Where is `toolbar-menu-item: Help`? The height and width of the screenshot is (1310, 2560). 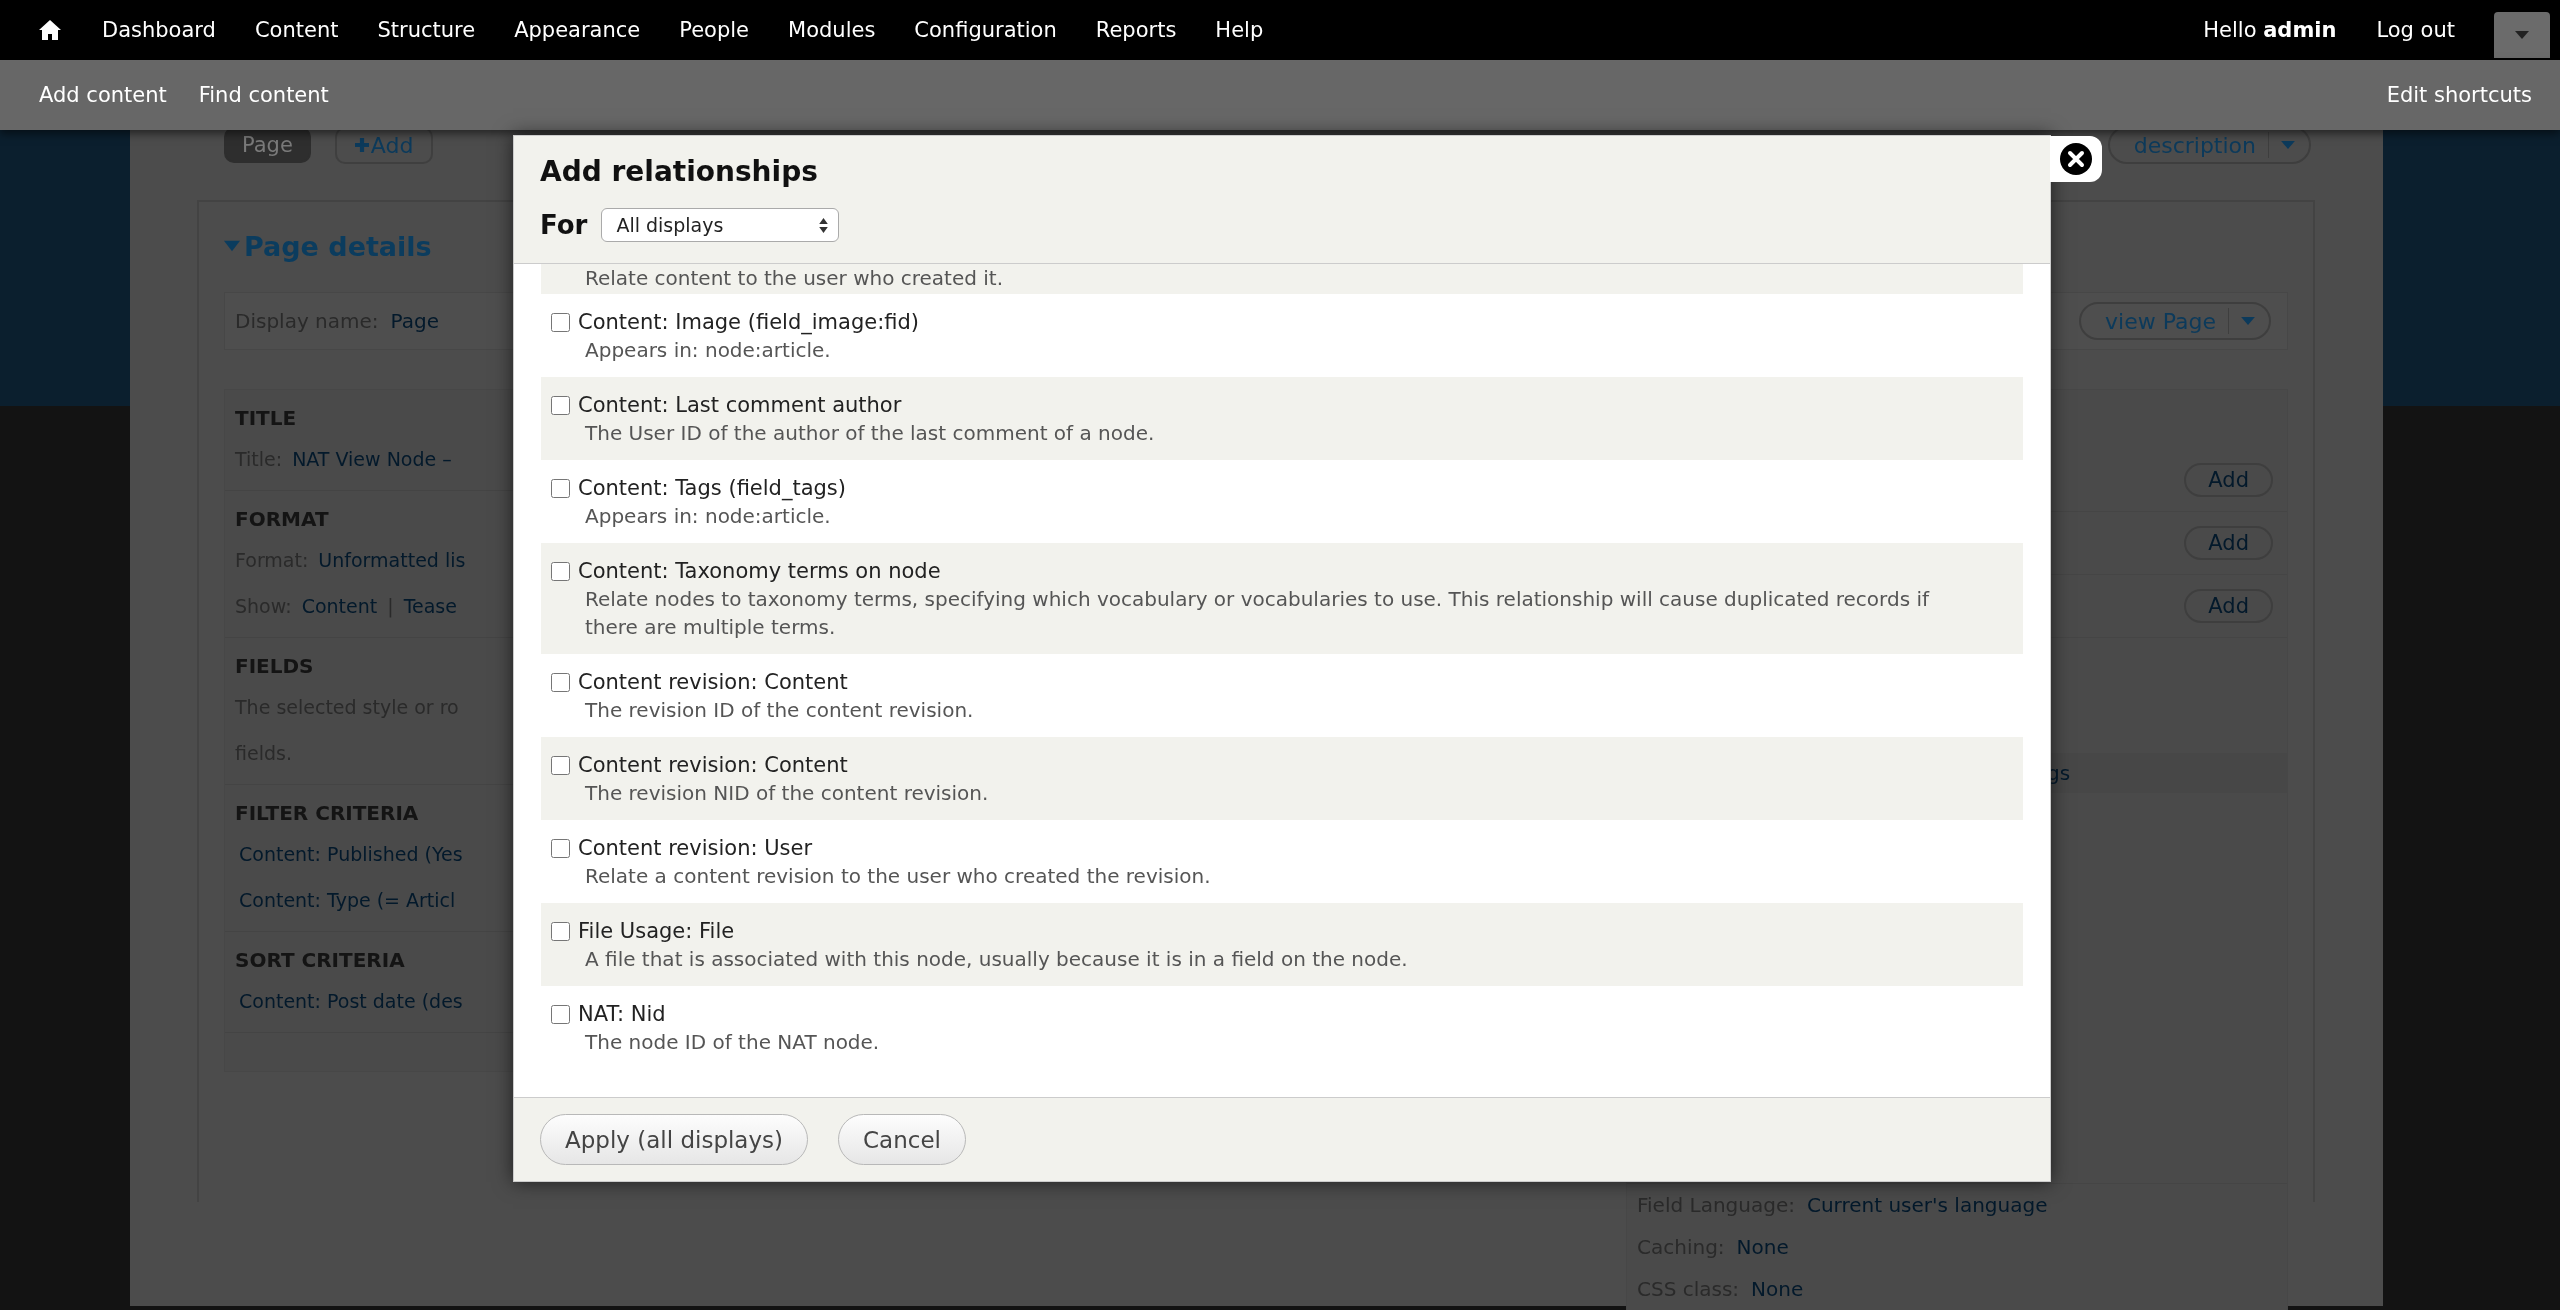 toolbar-menu-item: Help is located at coordinates (1239, 30).